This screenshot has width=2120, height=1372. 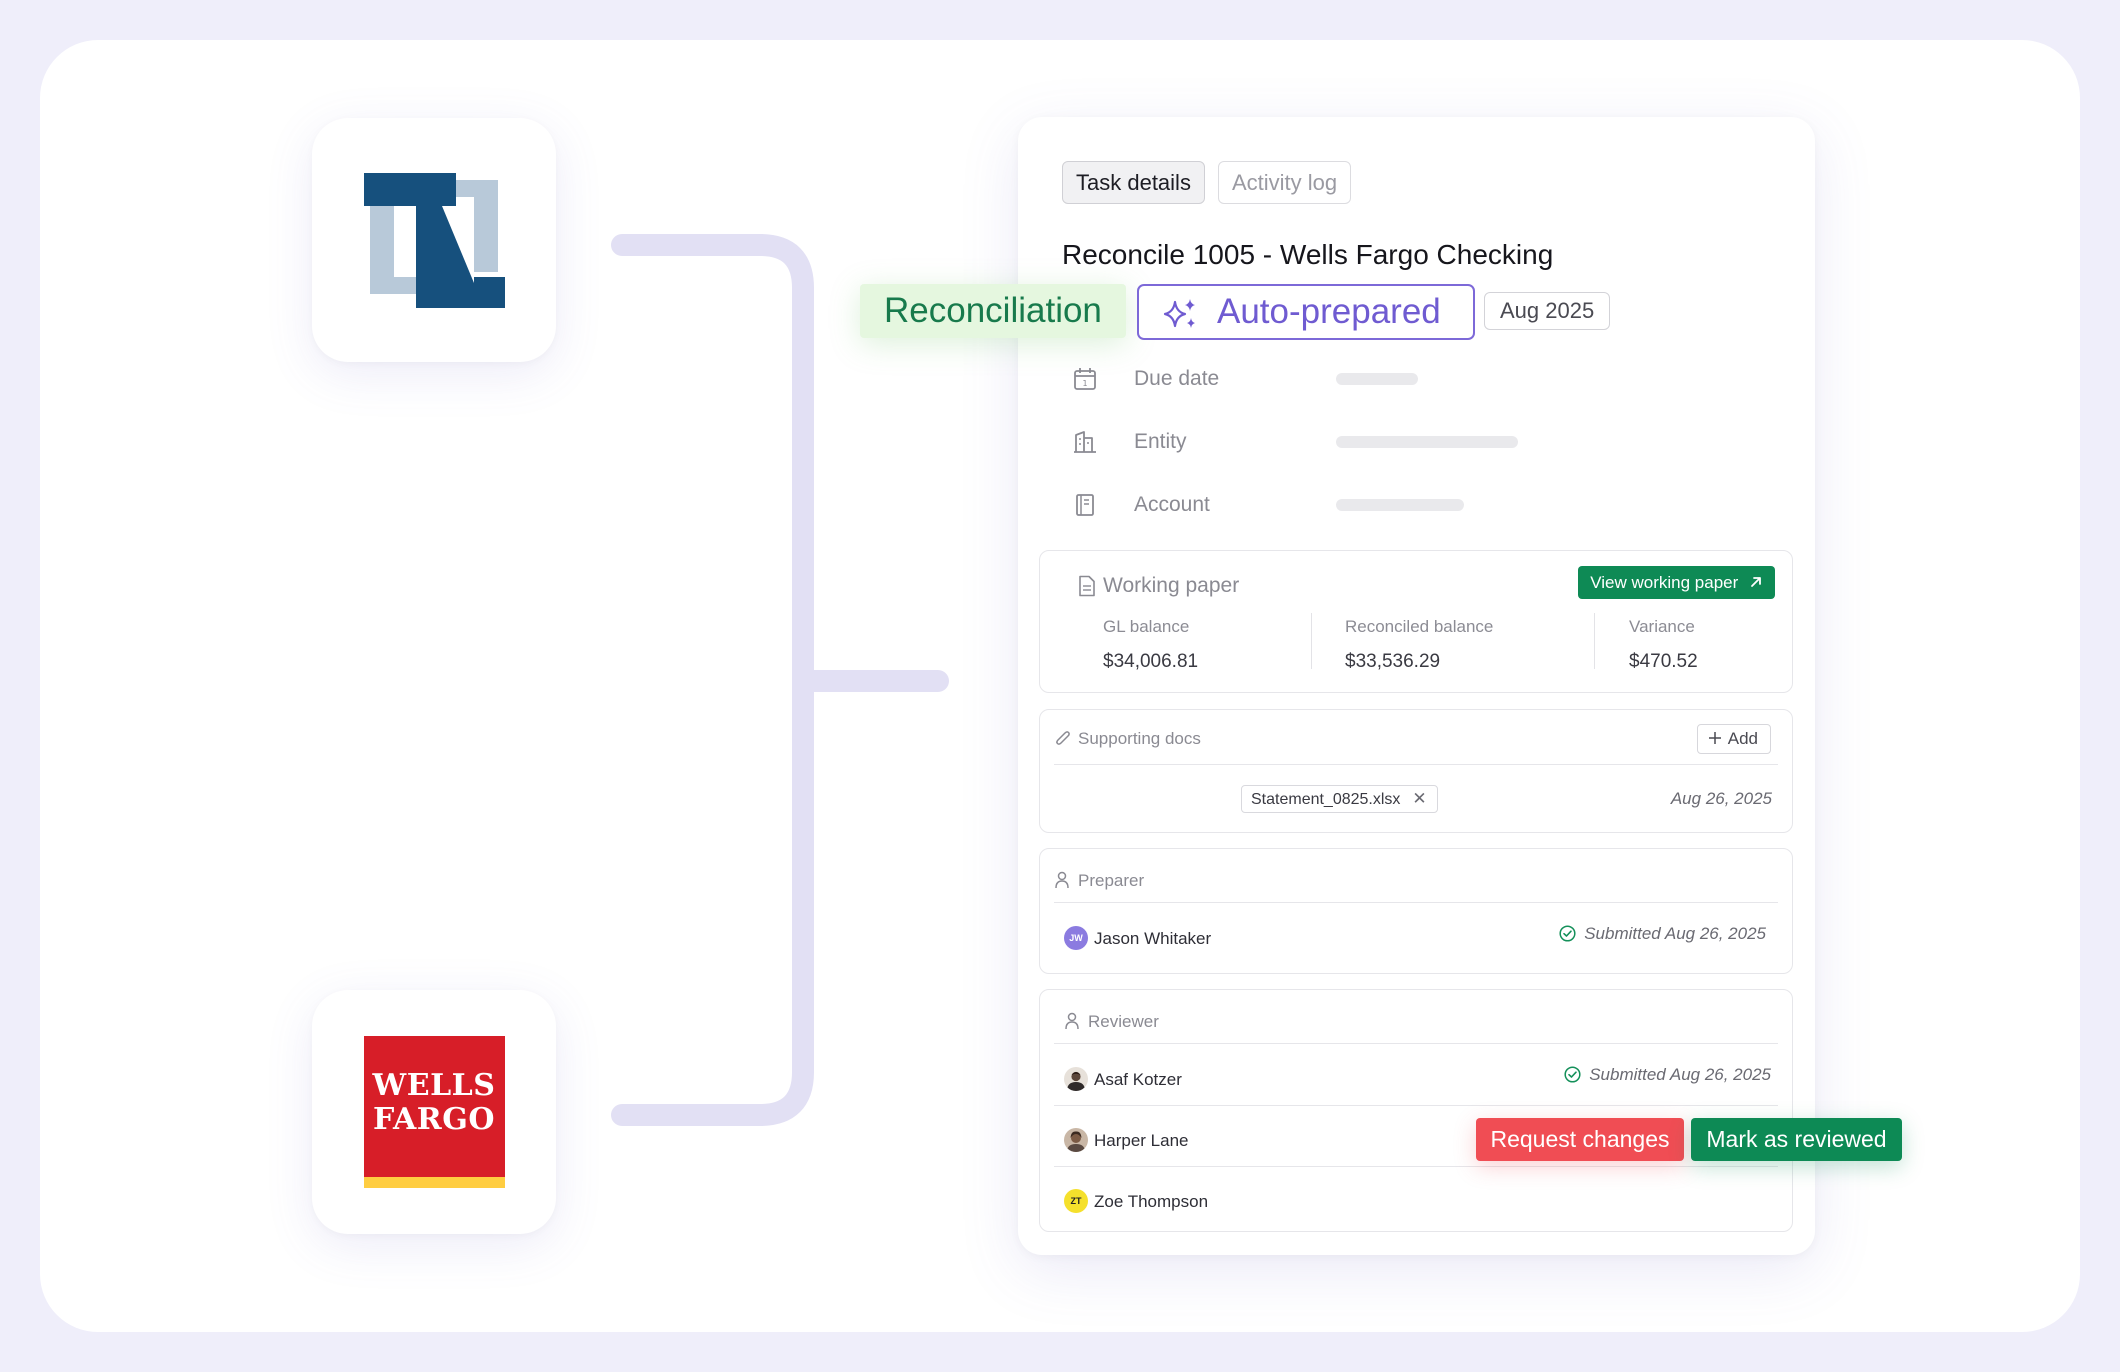 I want to click on entity-label: Entity, so click(x=1160, y=441).